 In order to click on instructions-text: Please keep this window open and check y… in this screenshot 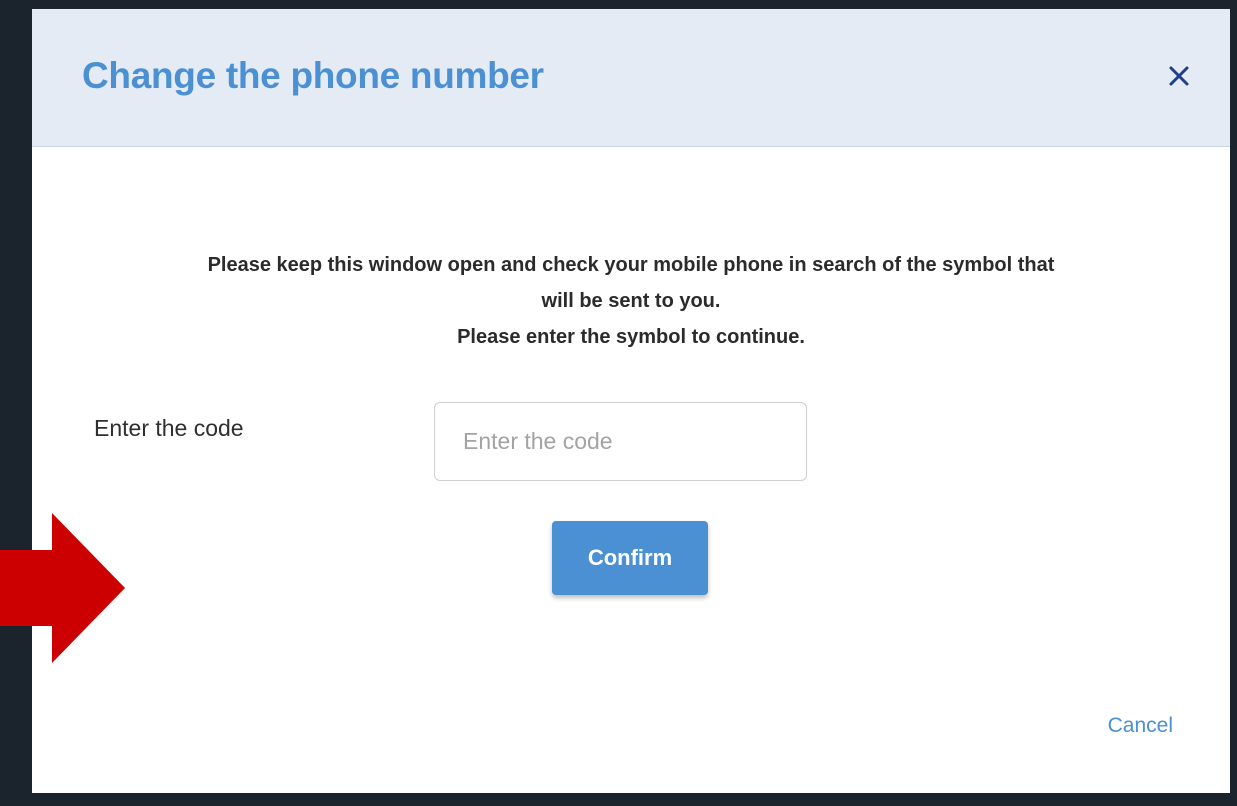, I will do `click(631, 301)`.